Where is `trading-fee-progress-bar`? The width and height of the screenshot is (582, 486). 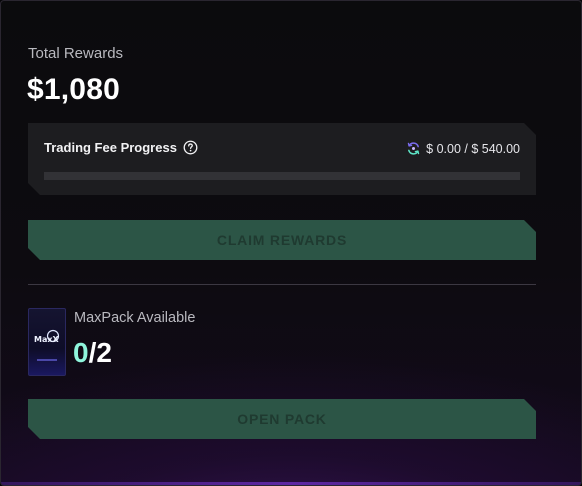 trading-fee-progress-bar is located at coordinates (282, 176).